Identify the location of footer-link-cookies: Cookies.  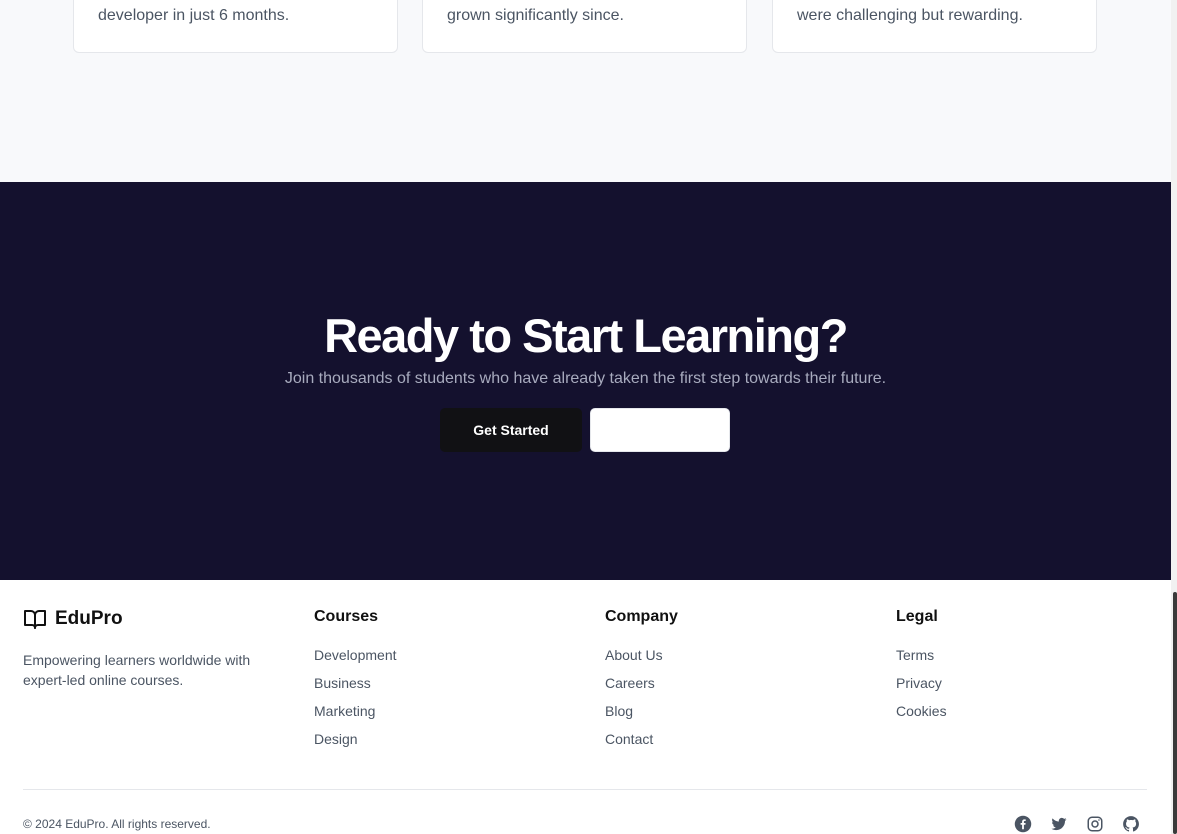
(921, 711).